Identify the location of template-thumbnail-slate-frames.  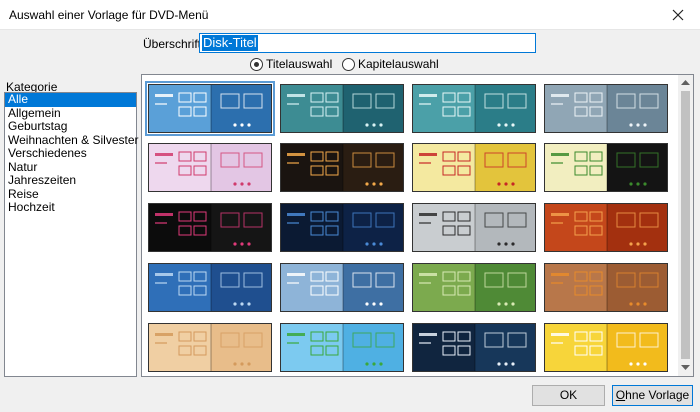
(606, 108).